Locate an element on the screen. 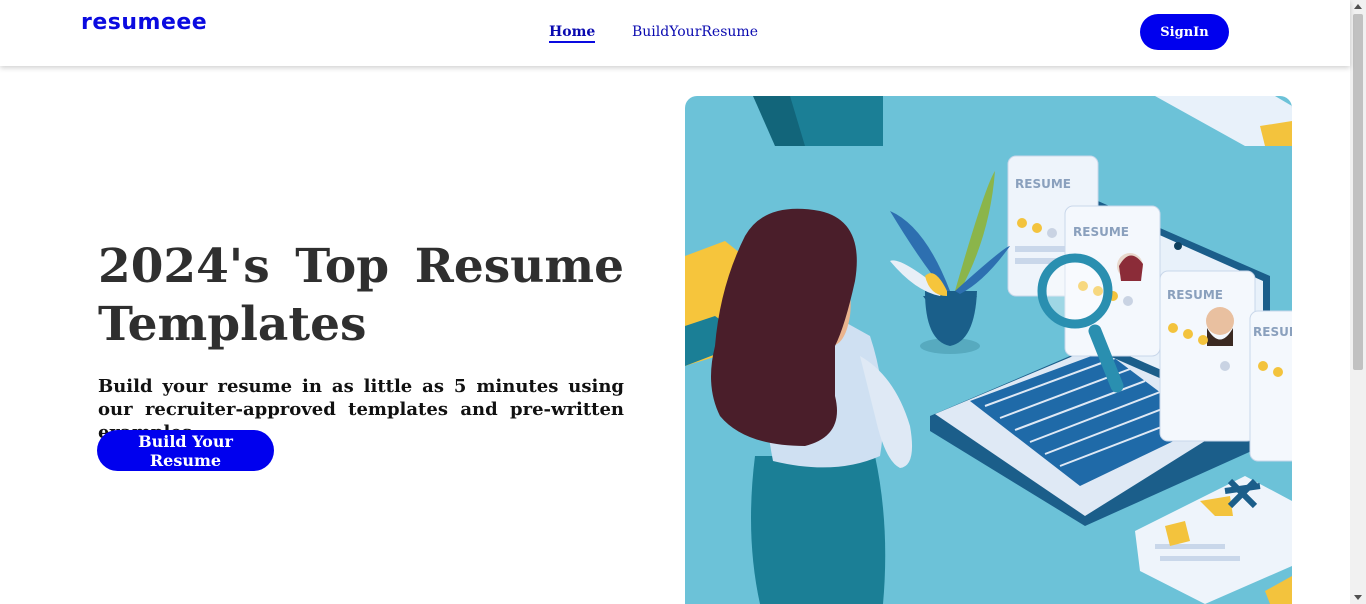 Image resolution: width=1366 pixels, height=604 pixels. scroll-up-arrow-icon is located at coordinates (1358, 6).